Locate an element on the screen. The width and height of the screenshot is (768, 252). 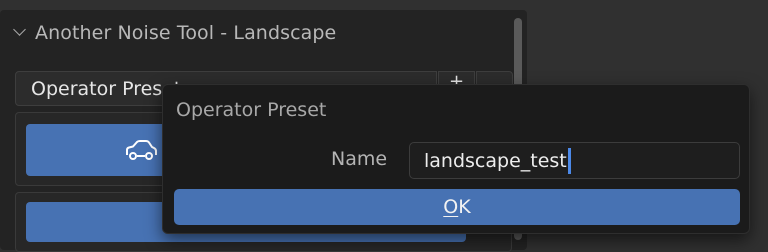
panel-header: Another Noise Tool - Landscape is located at coordinates (175, 33).